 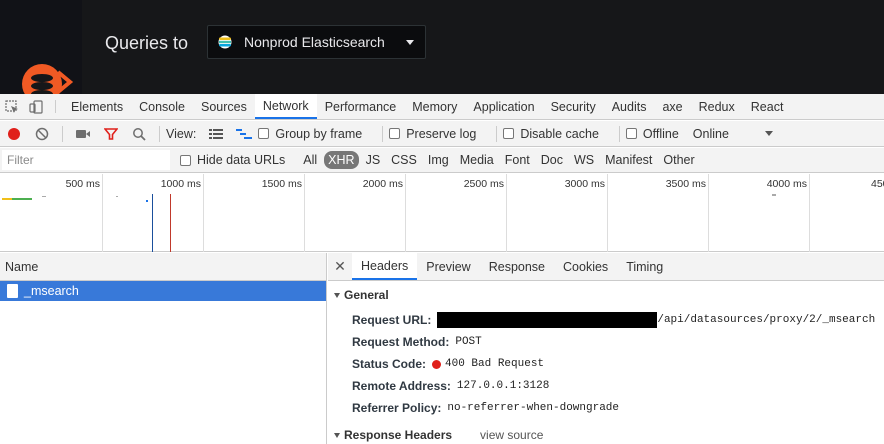 What do you see at coordinates (385, 266) in the screenshot?
I see `tab-headers: Headers` at bounding box center [385, 266].